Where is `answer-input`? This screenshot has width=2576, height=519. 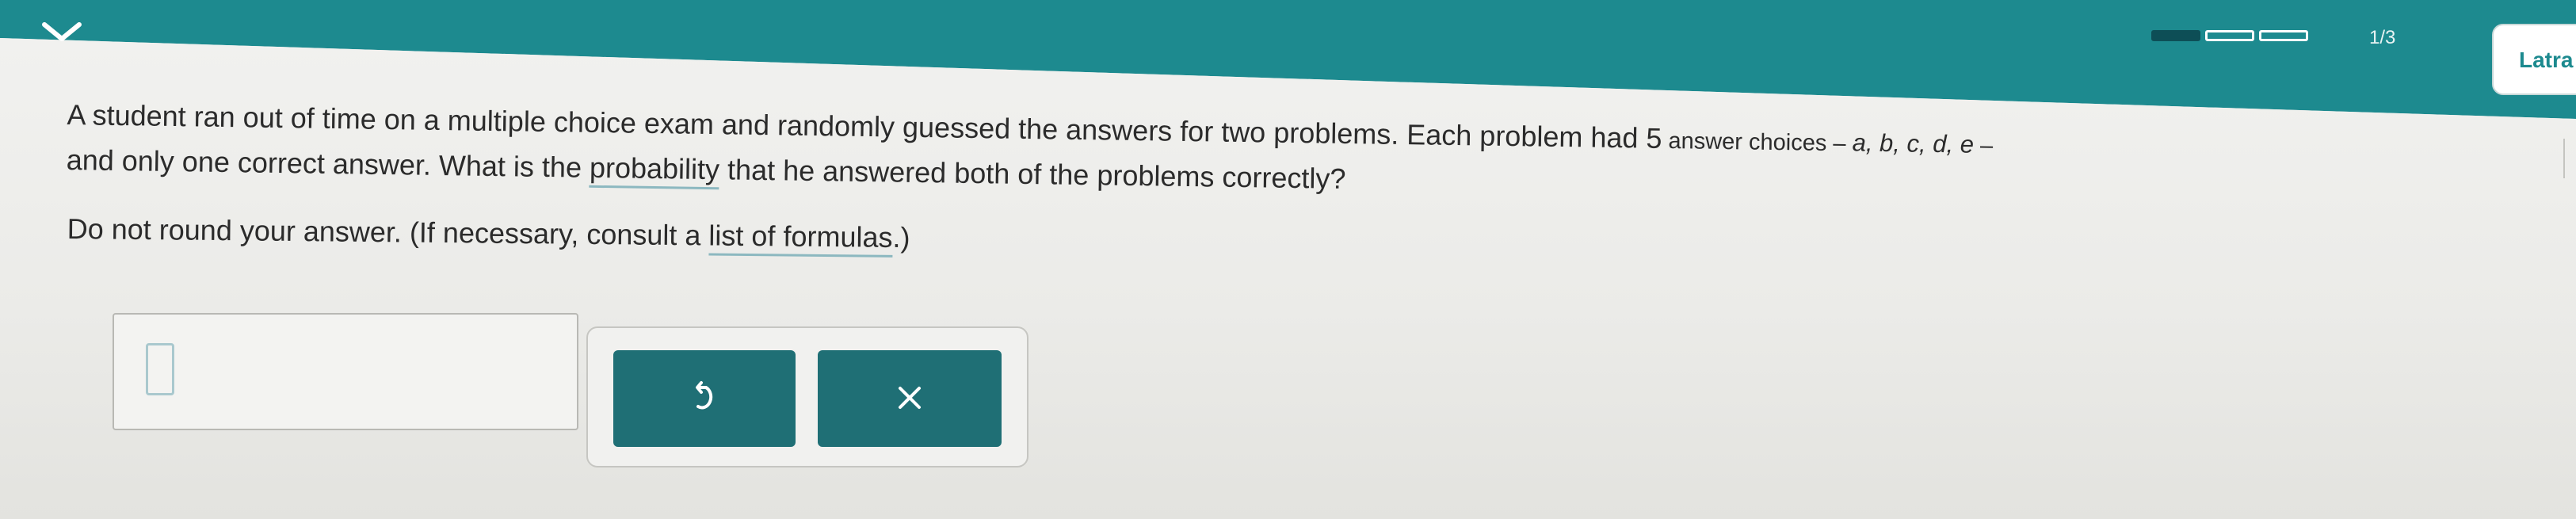 answer-input is located at coordinates (160, 369).